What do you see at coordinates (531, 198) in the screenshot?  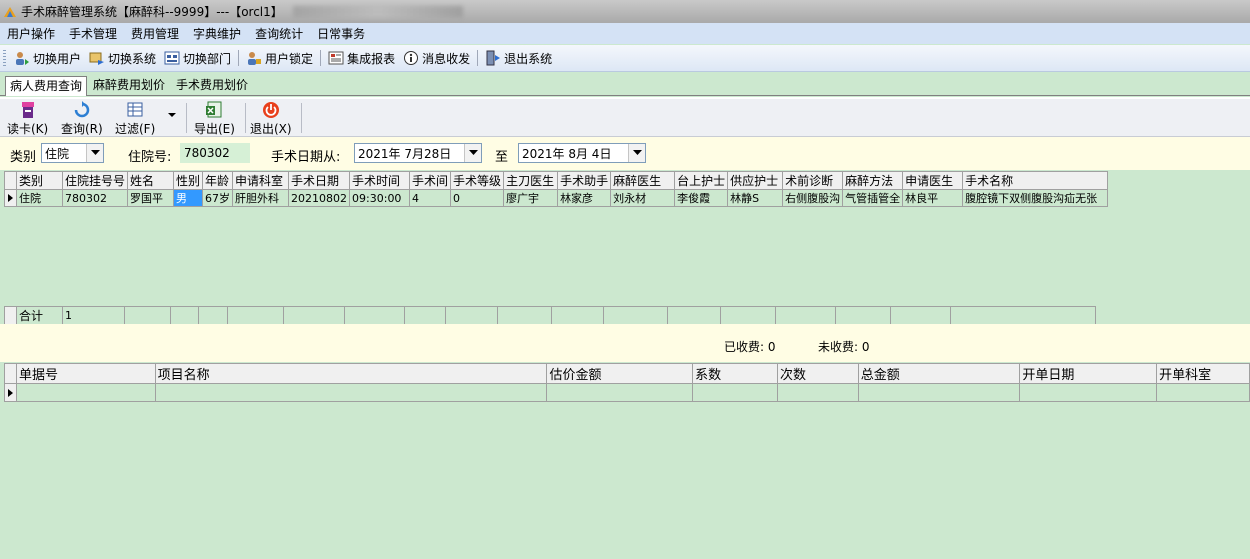 I see `cell-surgeon: 廖广宇` at bounding box center [531, 198].